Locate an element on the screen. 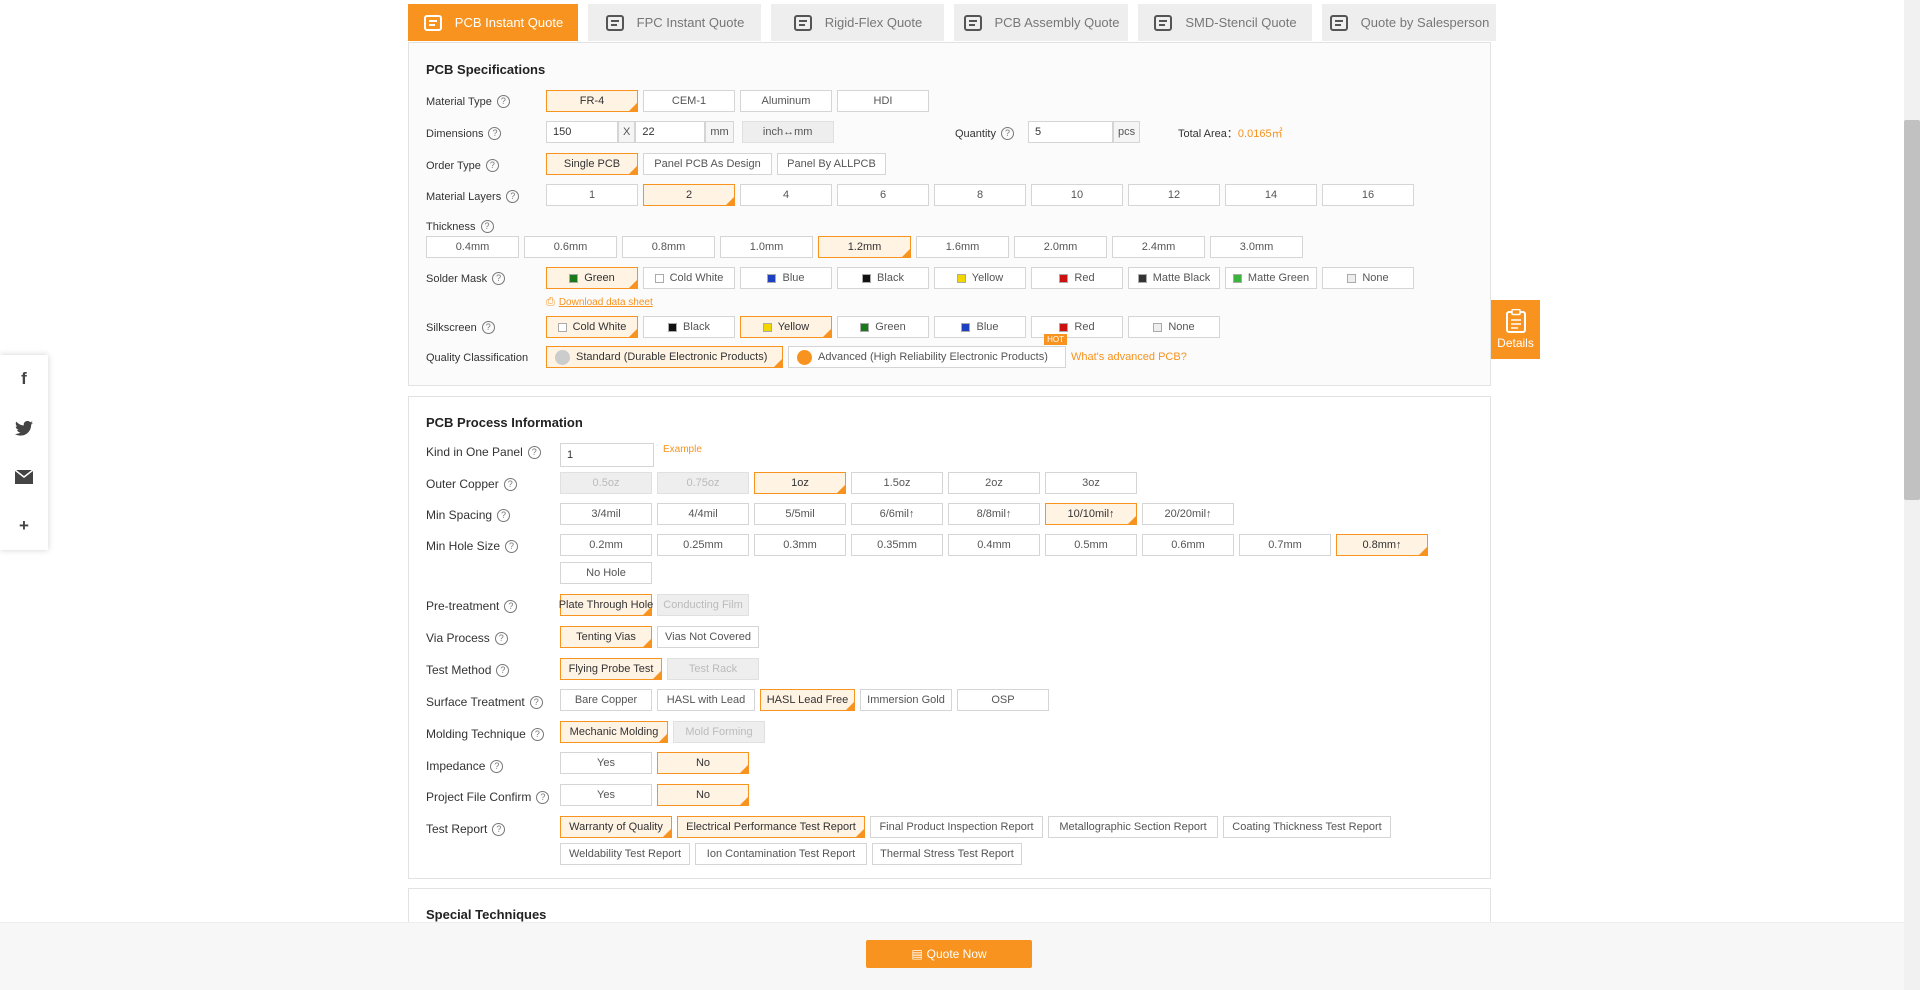 This screenshot has height=990, width=1920. option-green: Green is located at coordinates (883, 327).